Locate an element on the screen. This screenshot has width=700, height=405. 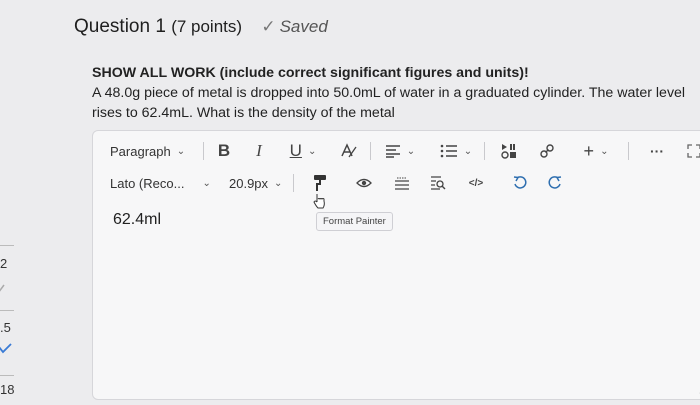
align-button: ⌄ is located at coordinates (400, 151).